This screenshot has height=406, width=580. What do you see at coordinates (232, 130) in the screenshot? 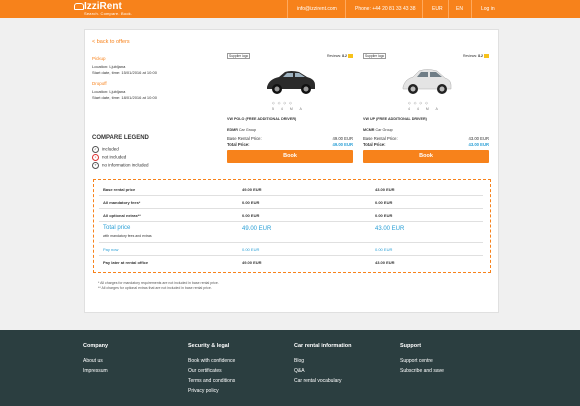
I see `group-code: EDMR` at bounding box center [232, 130].